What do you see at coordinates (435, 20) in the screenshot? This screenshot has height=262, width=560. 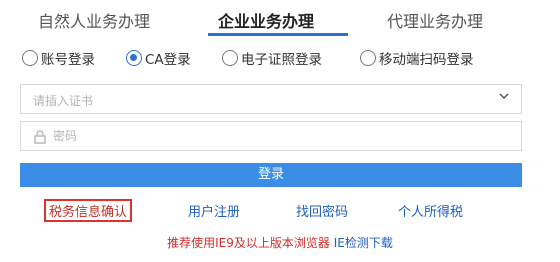 I see `tab-agent: 代理业务办理` at bounding box center [435, 20].